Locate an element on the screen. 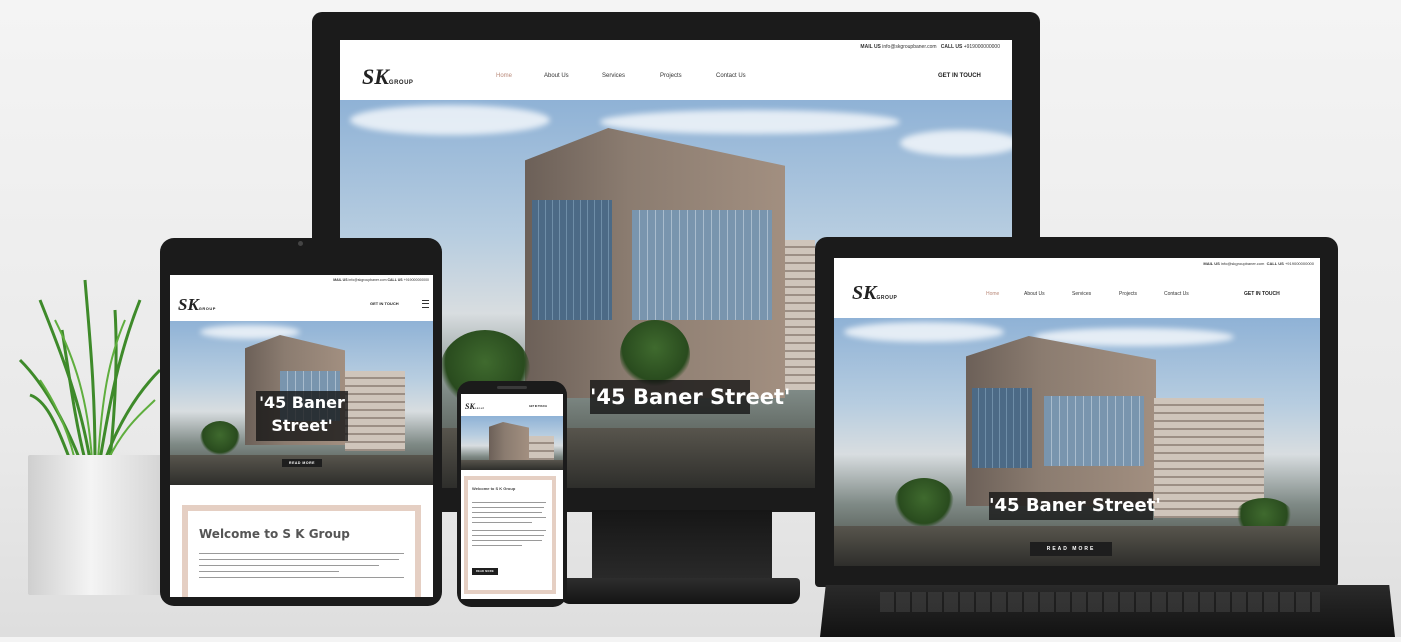  monitor-stand-base is located at coordinates (680, 591).